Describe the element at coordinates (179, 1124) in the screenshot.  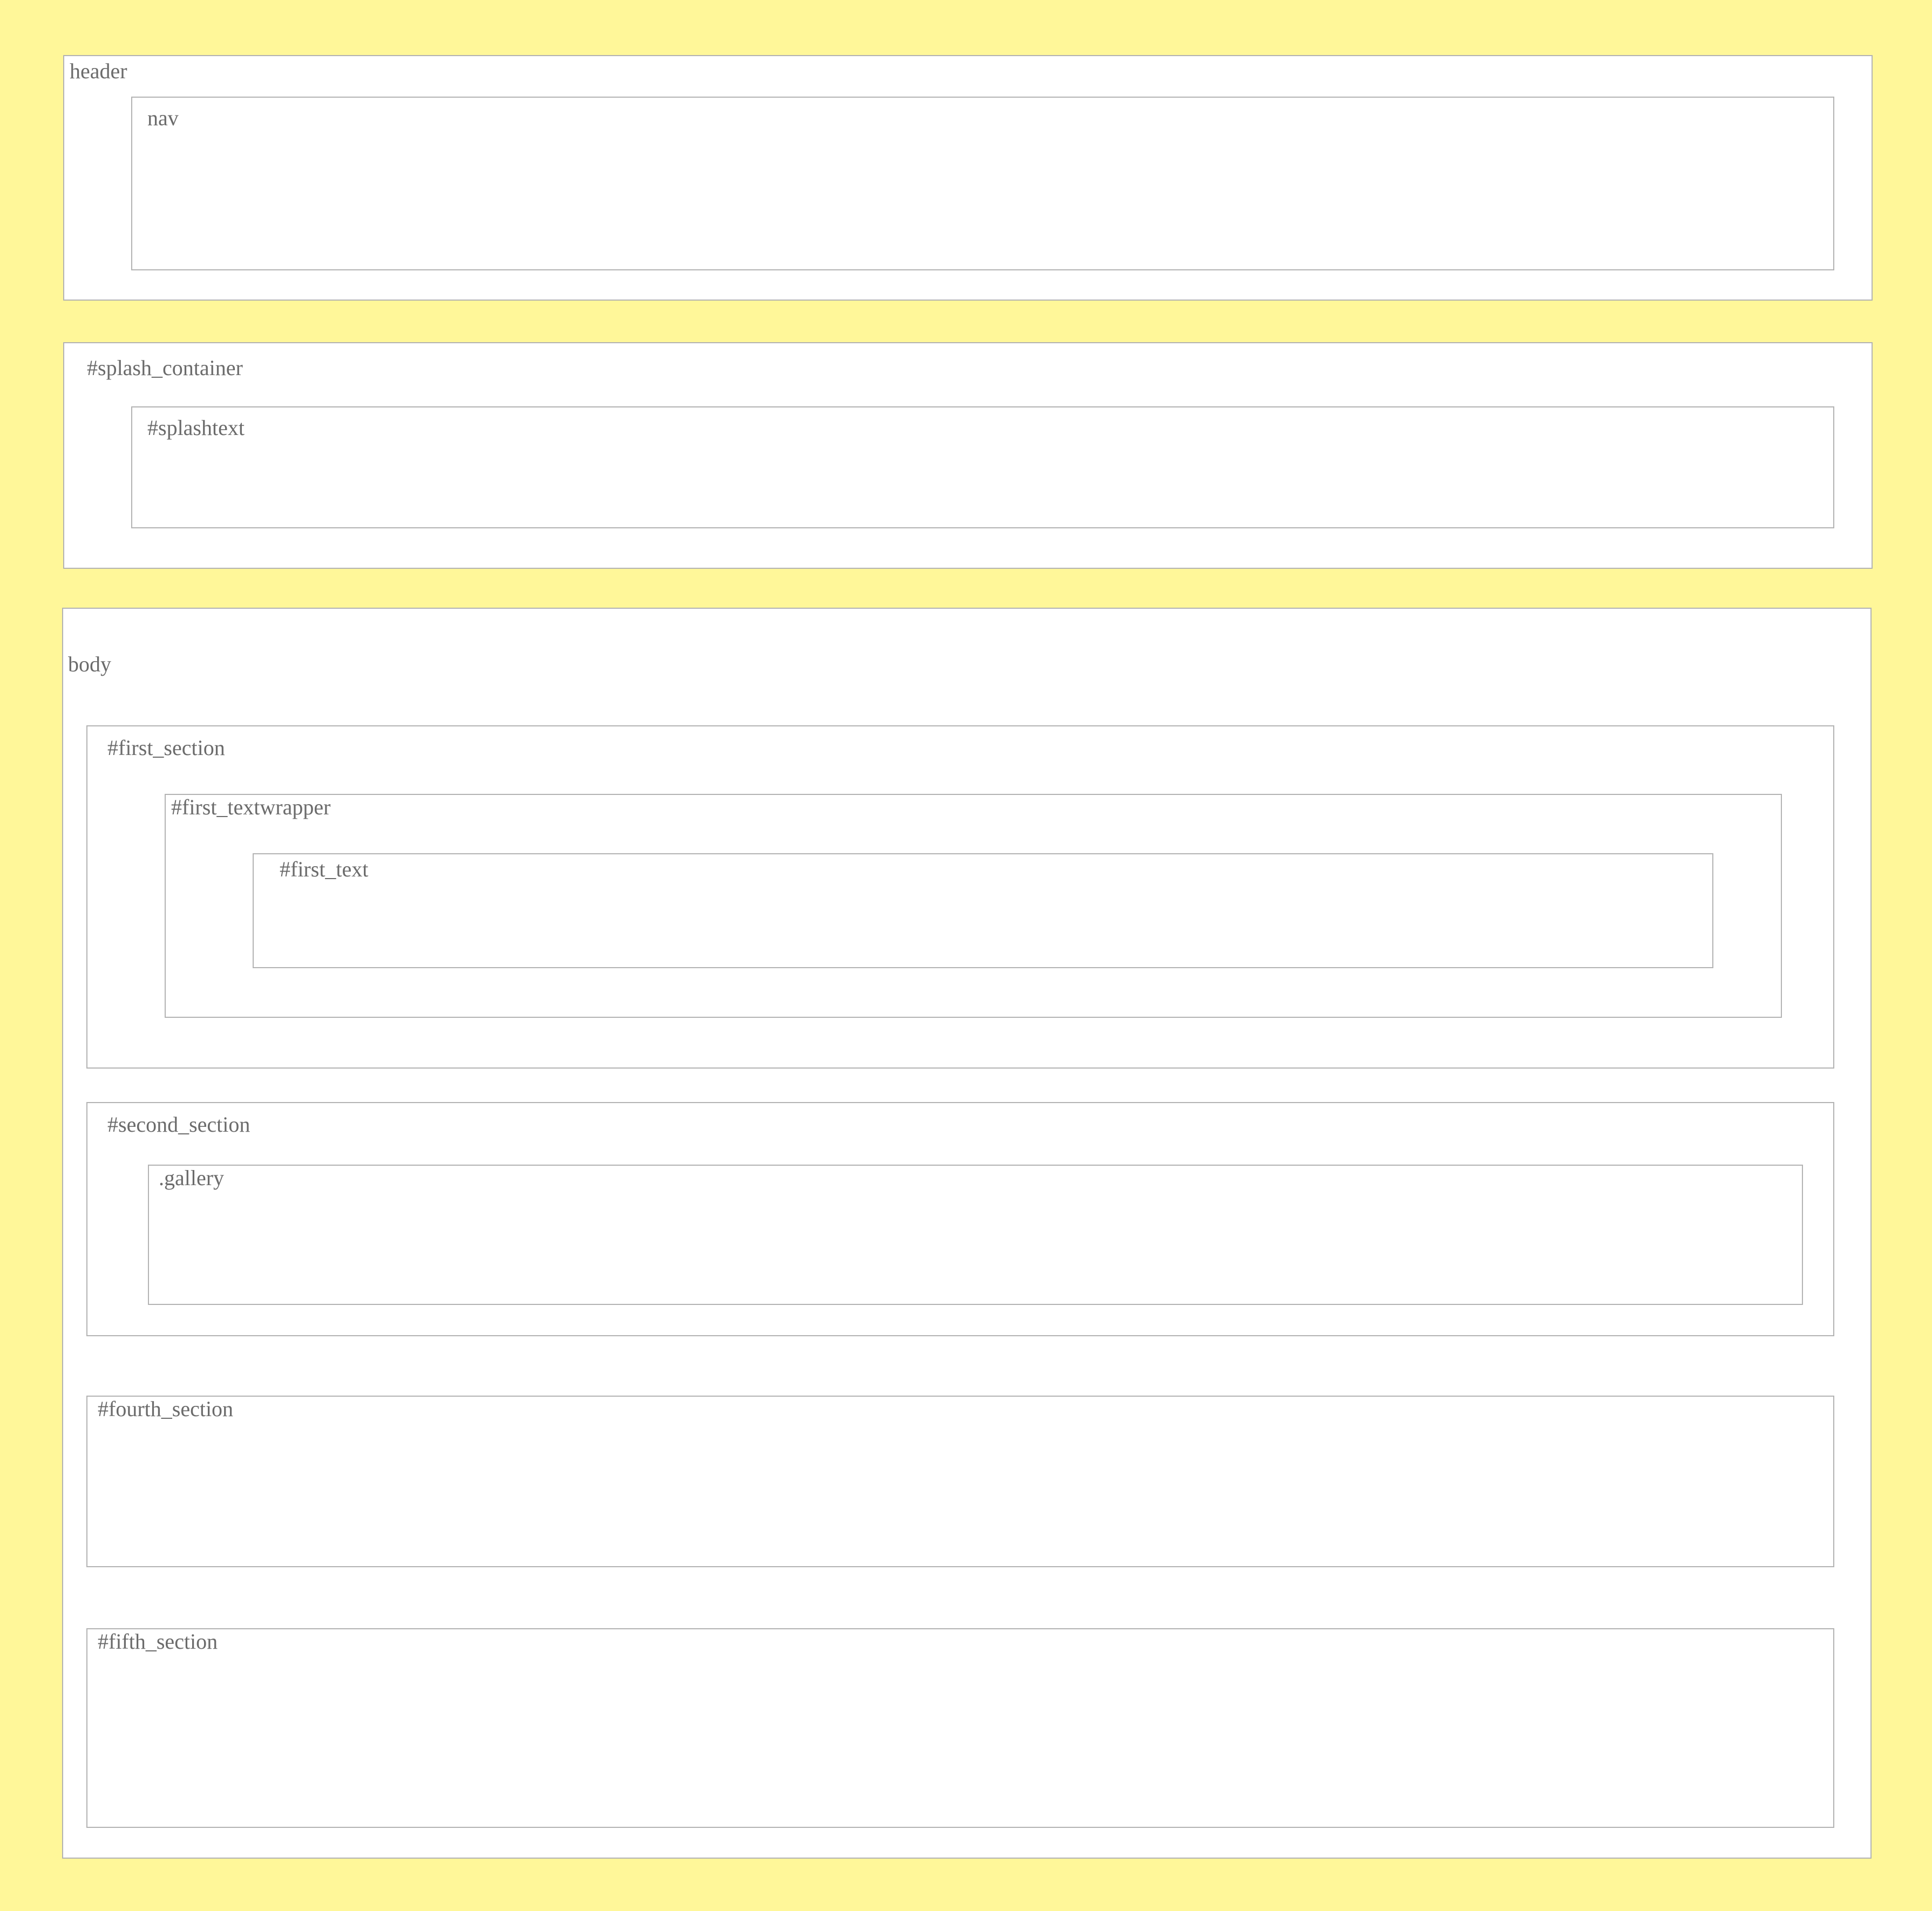
I see `second-section-label: #second_section` at that location.